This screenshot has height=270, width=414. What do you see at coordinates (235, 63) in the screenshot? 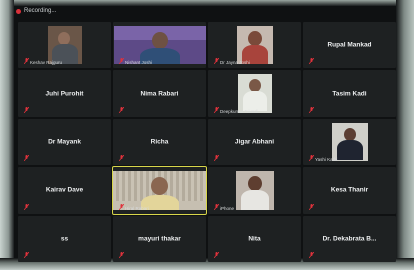
I see `participant-name: Dr Jayna Joshi` at bounding box center [235, 63].